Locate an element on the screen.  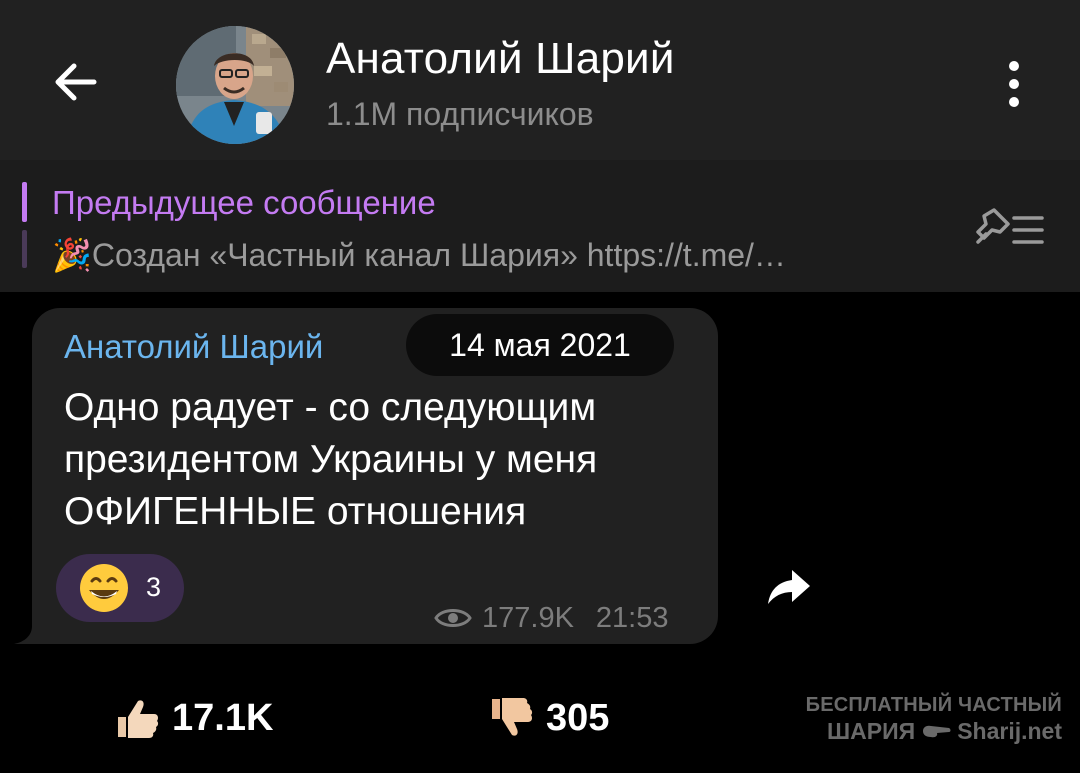
eye-icon is located at coordinates (453, 618).